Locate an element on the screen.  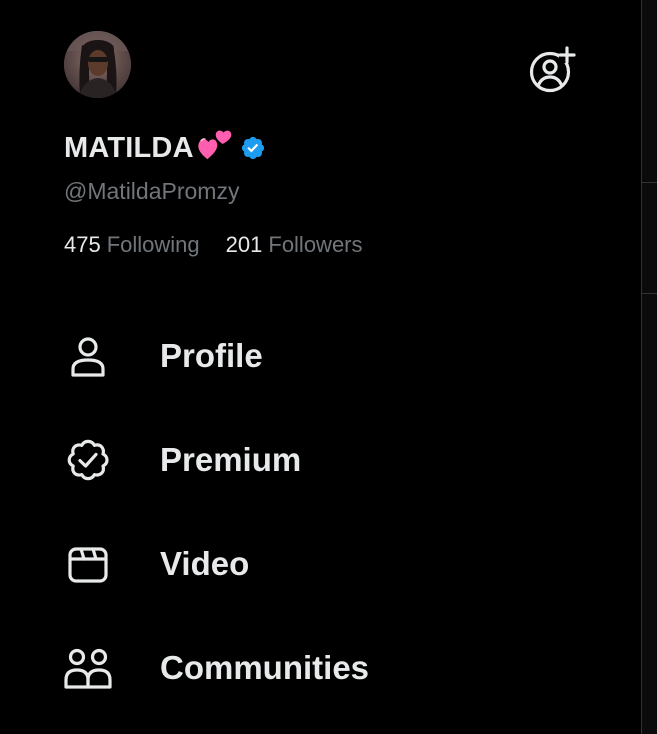
avatar is located at coordinates (97, 64).